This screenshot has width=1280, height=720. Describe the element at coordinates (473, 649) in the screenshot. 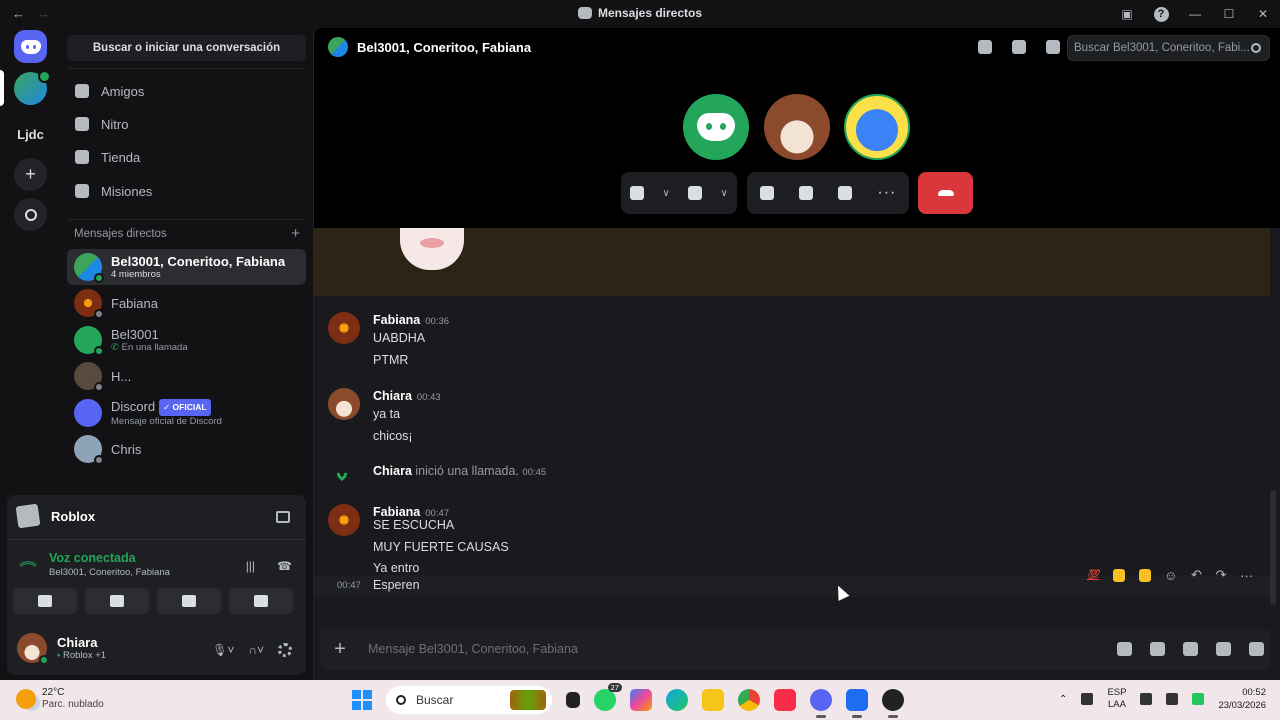

I see `message-input: Mensaje Bel3001, Coneritoo, Fabiana` at that location.